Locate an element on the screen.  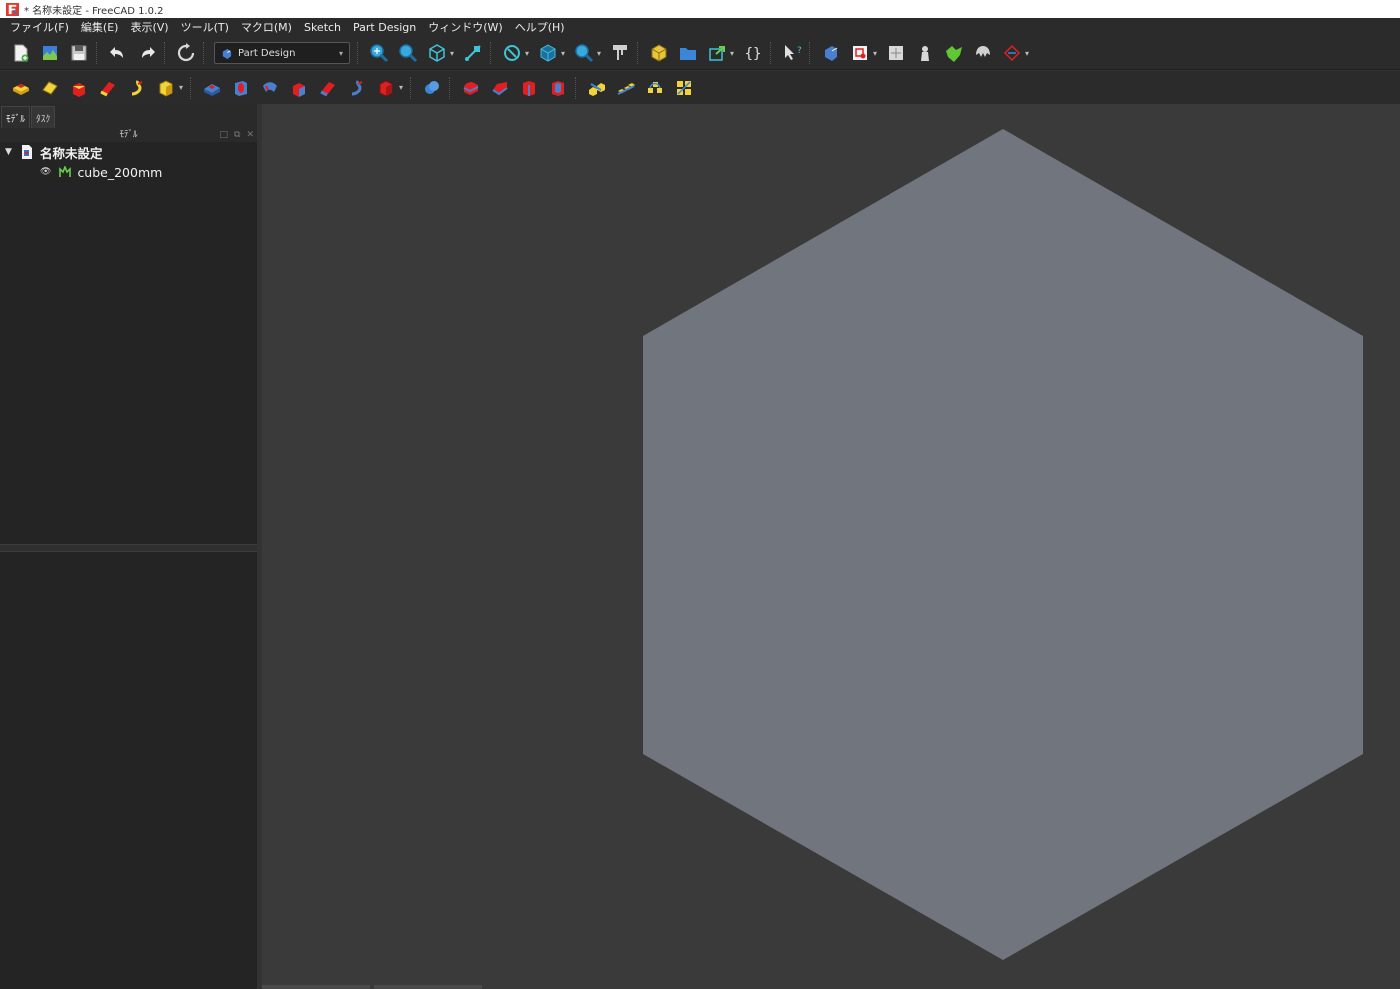
tree-expand-icon: ▼ is located at coordinates (10, 152).